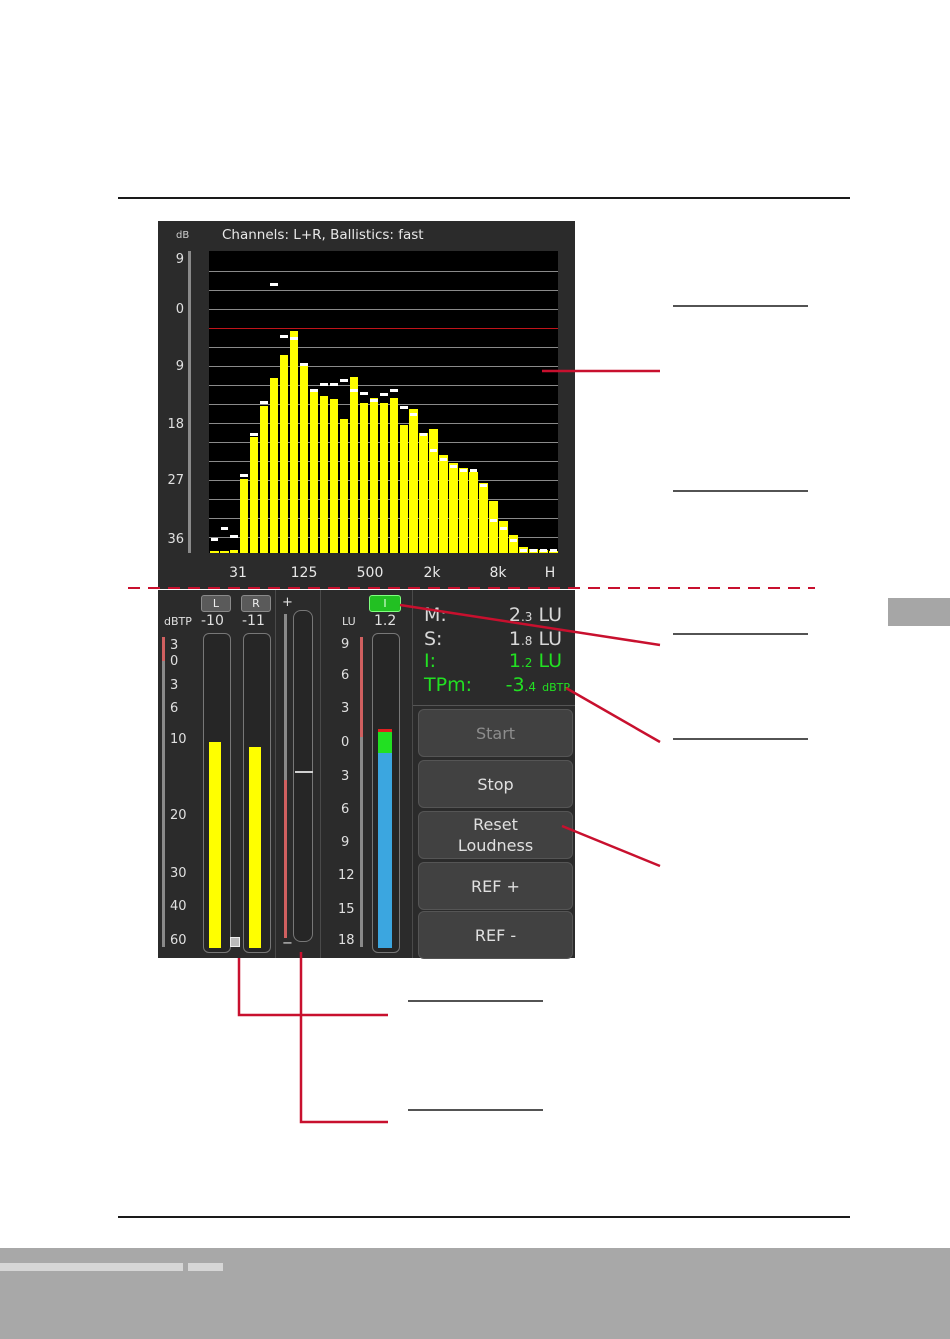  Describe the element at coordinates (179, 309) in the screenshot. I see `scale-label: 0` at that location.